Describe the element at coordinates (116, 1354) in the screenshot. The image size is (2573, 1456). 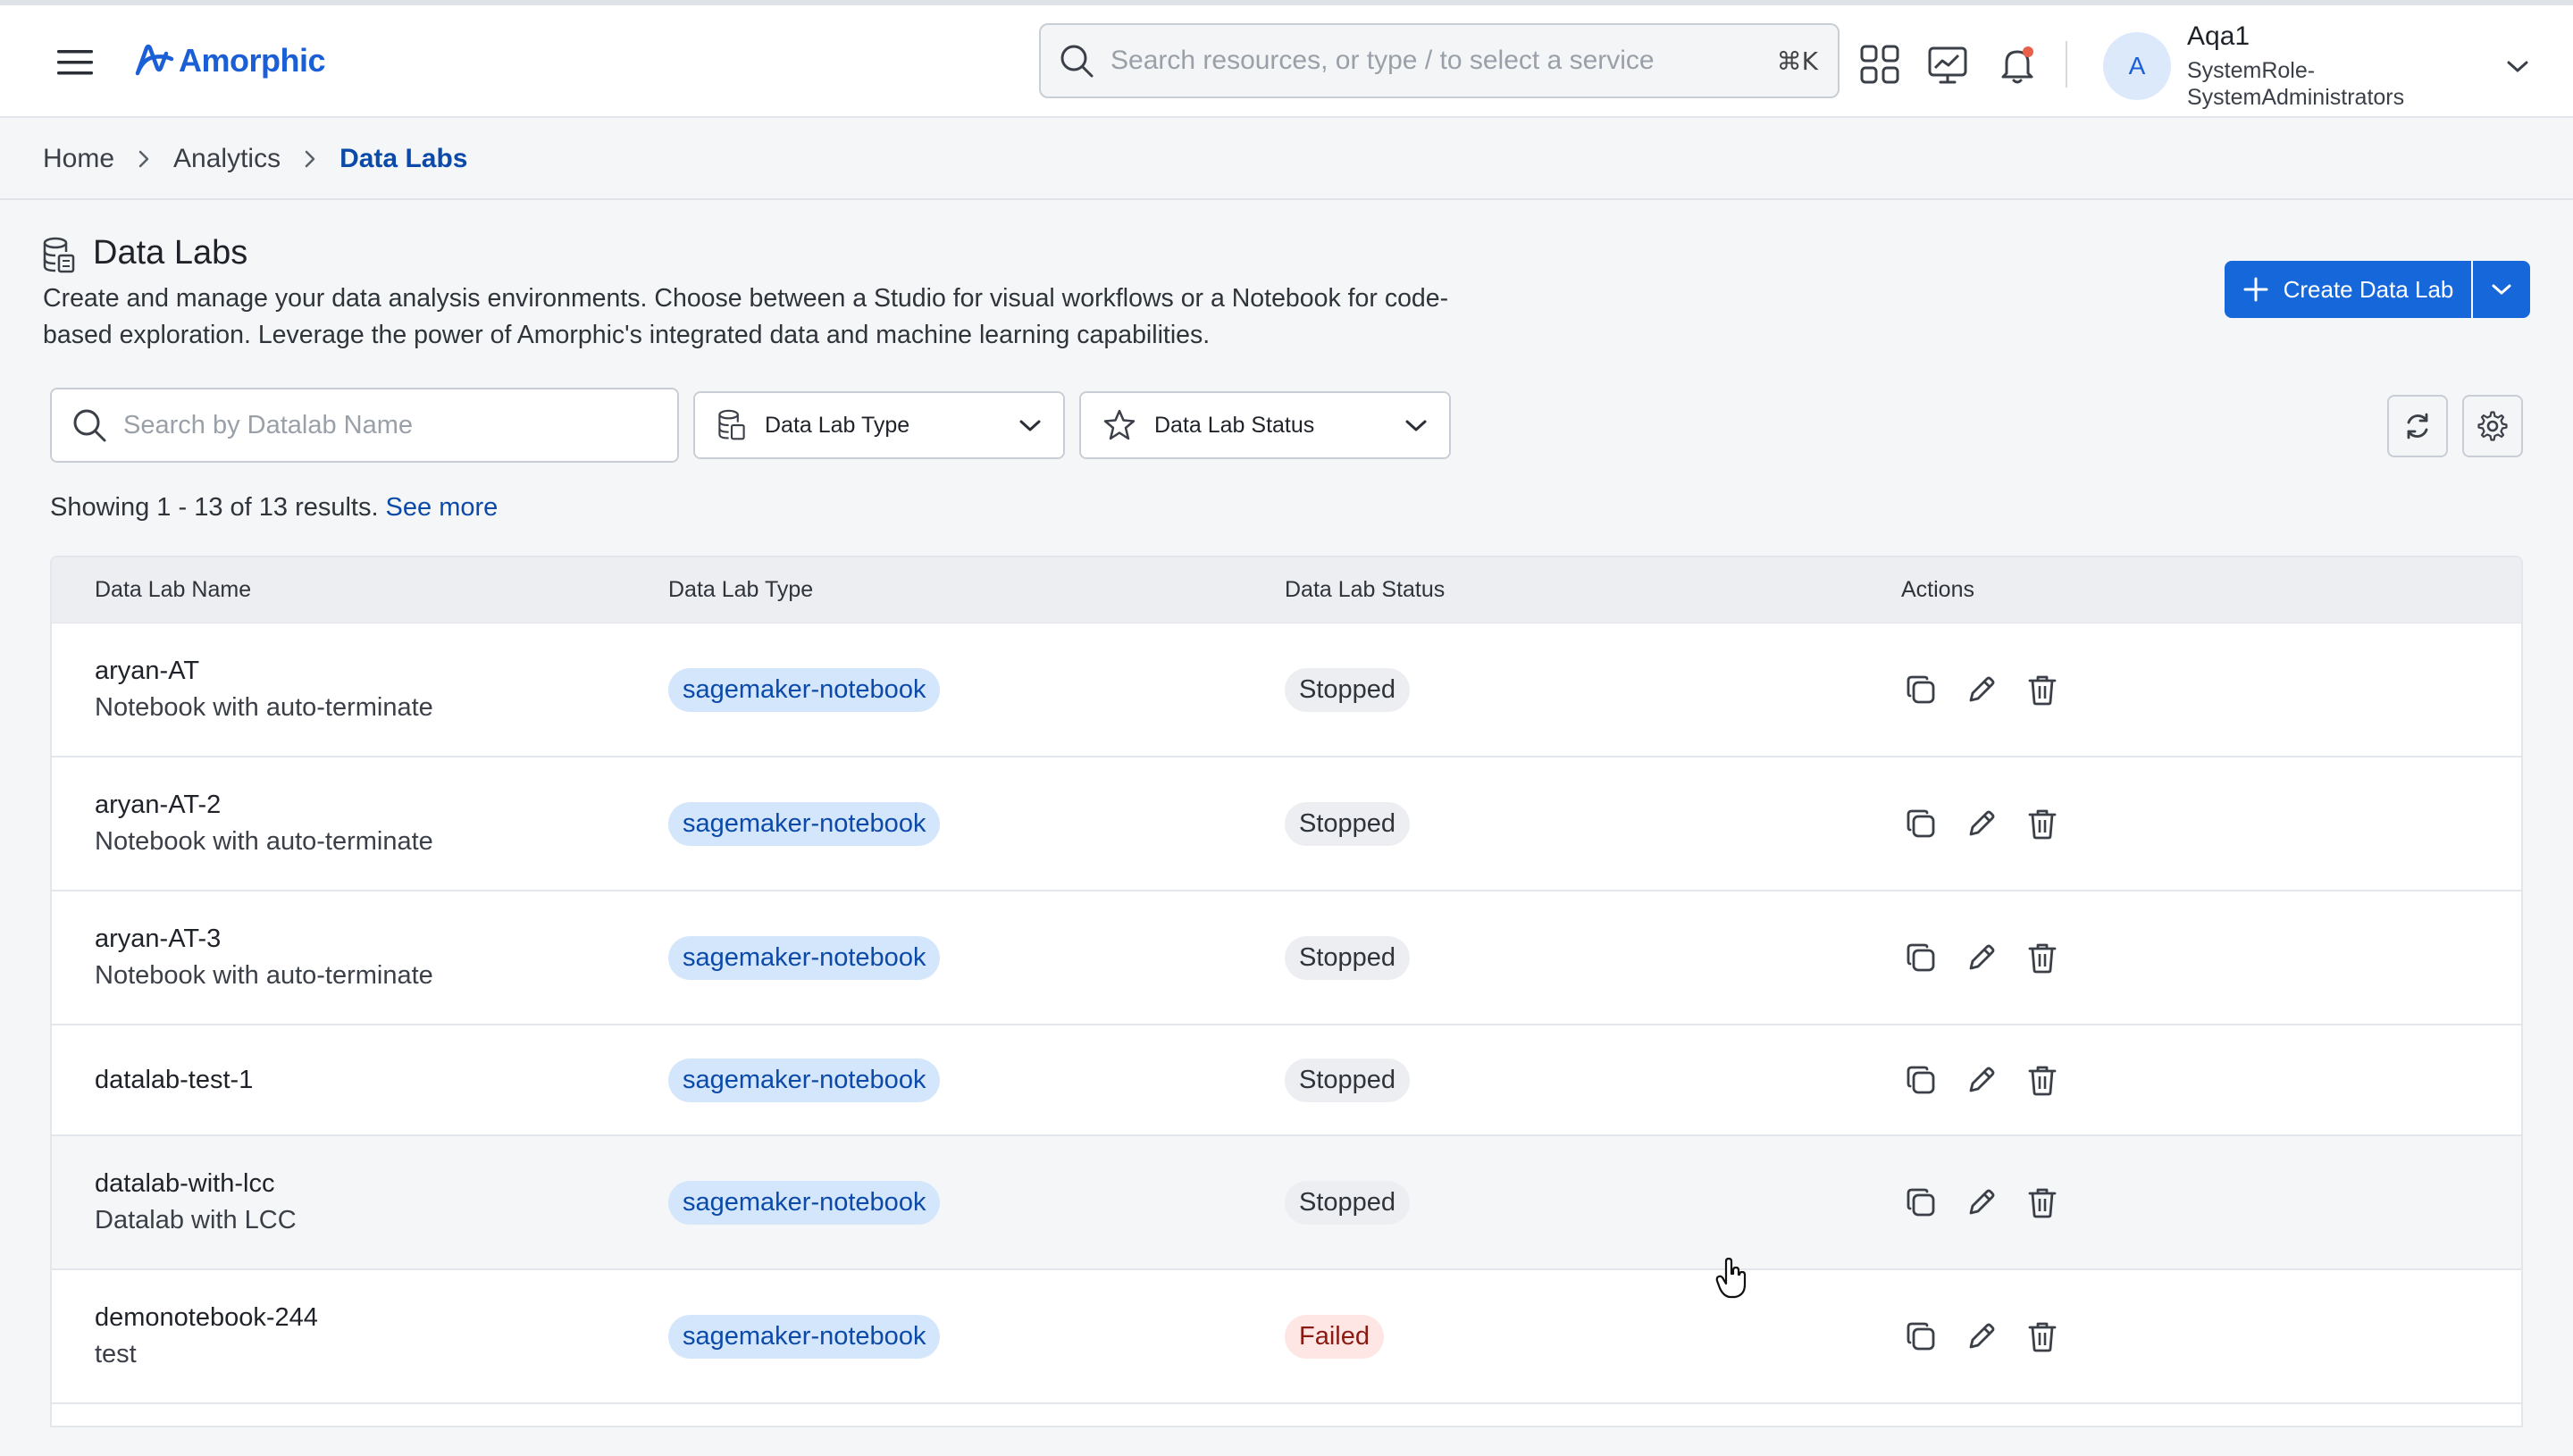
I see `datalab-description: test` at that location.